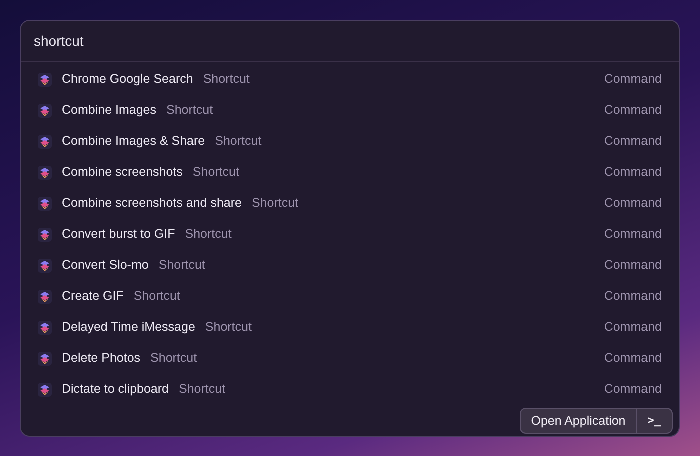  I want to click on result-row: Combine screenshots Shortcut Command, so click(350, 172).